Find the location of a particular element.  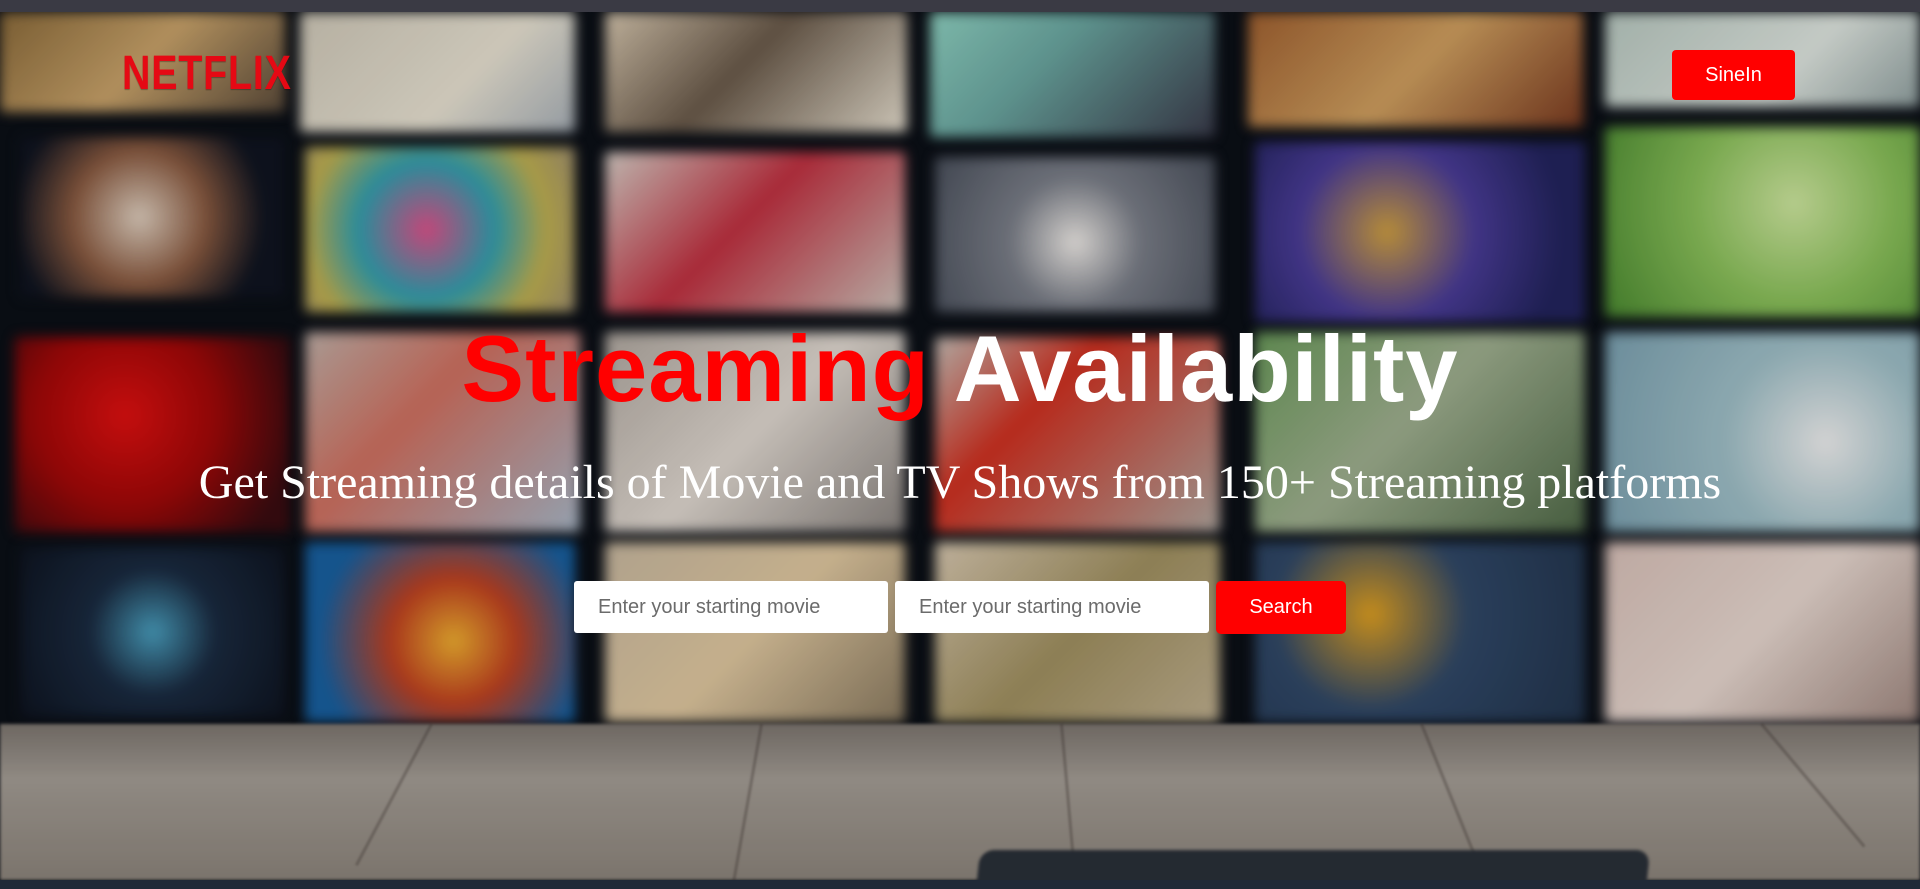

bottom-bar is located at coordinates (960, 884).